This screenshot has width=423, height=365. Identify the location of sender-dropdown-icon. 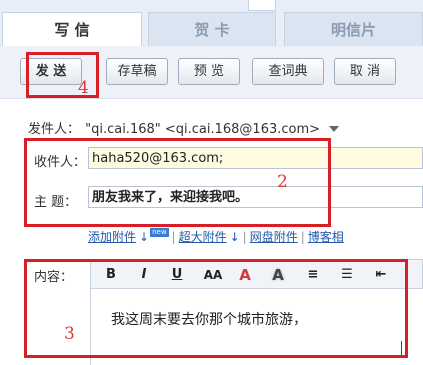
(334, 128).